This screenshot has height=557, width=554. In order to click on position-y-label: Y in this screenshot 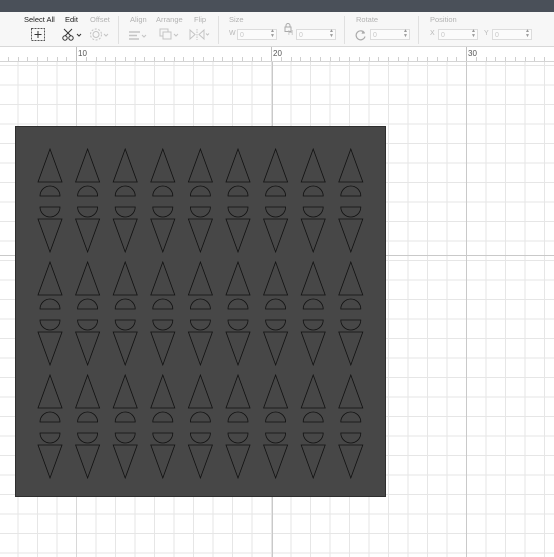, I will do `click(486, 33)`.